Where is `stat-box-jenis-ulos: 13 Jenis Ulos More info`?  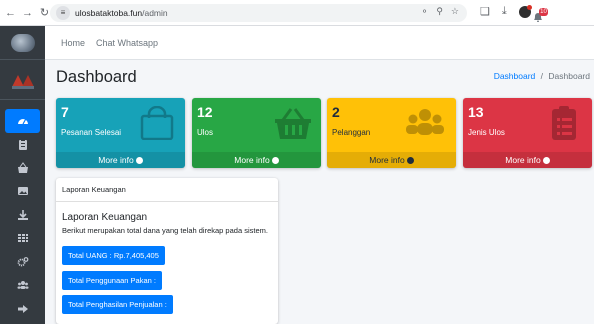
stat-box-jenis-ulos: 13 Jenis Ulos More info is located at coordinates (527, 133).